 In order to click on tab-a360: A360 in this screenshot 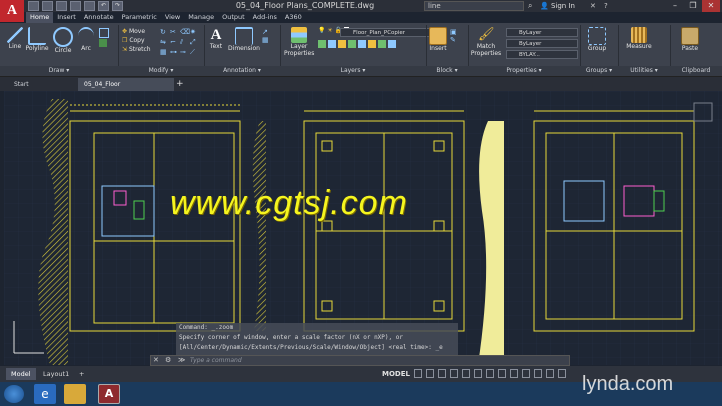, I will do `click(293, 17)`.